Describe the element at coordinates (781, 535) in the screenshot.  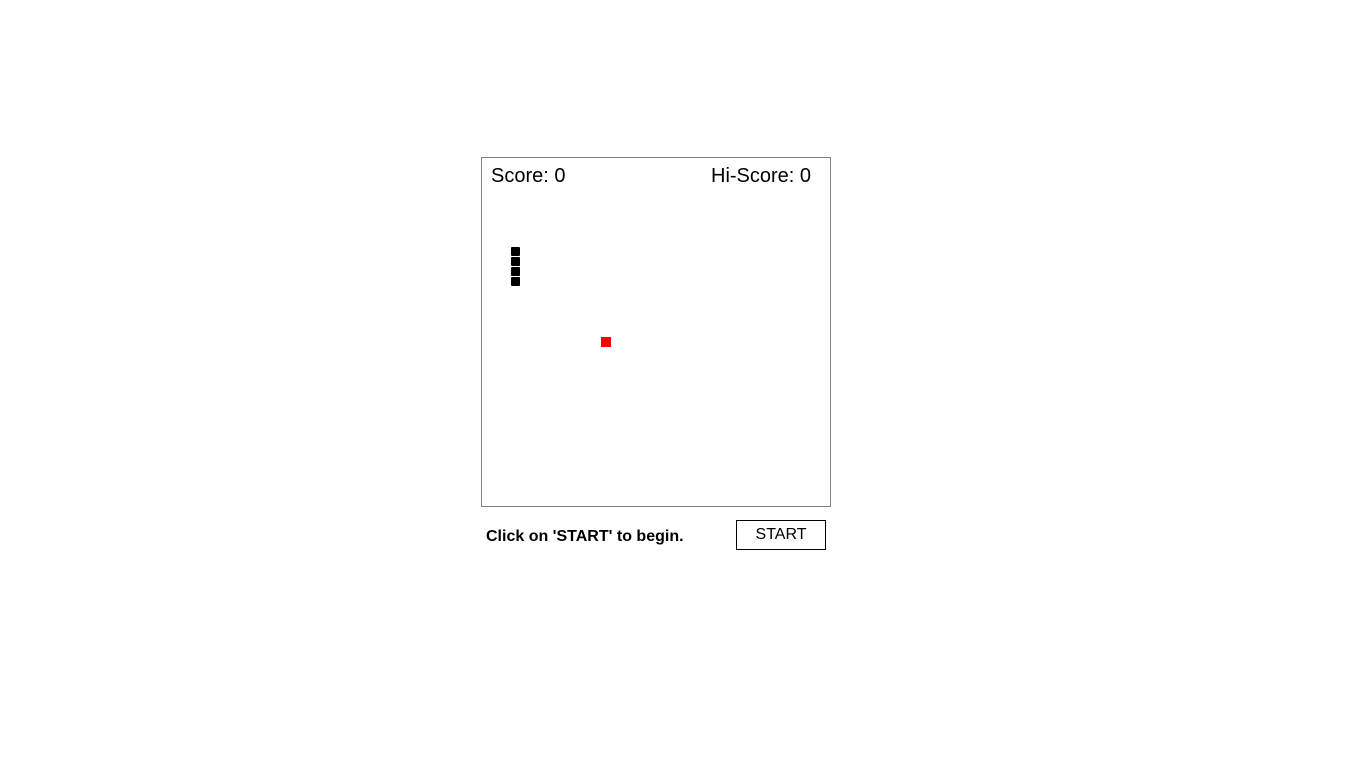
I see `start-button: START` at that location.